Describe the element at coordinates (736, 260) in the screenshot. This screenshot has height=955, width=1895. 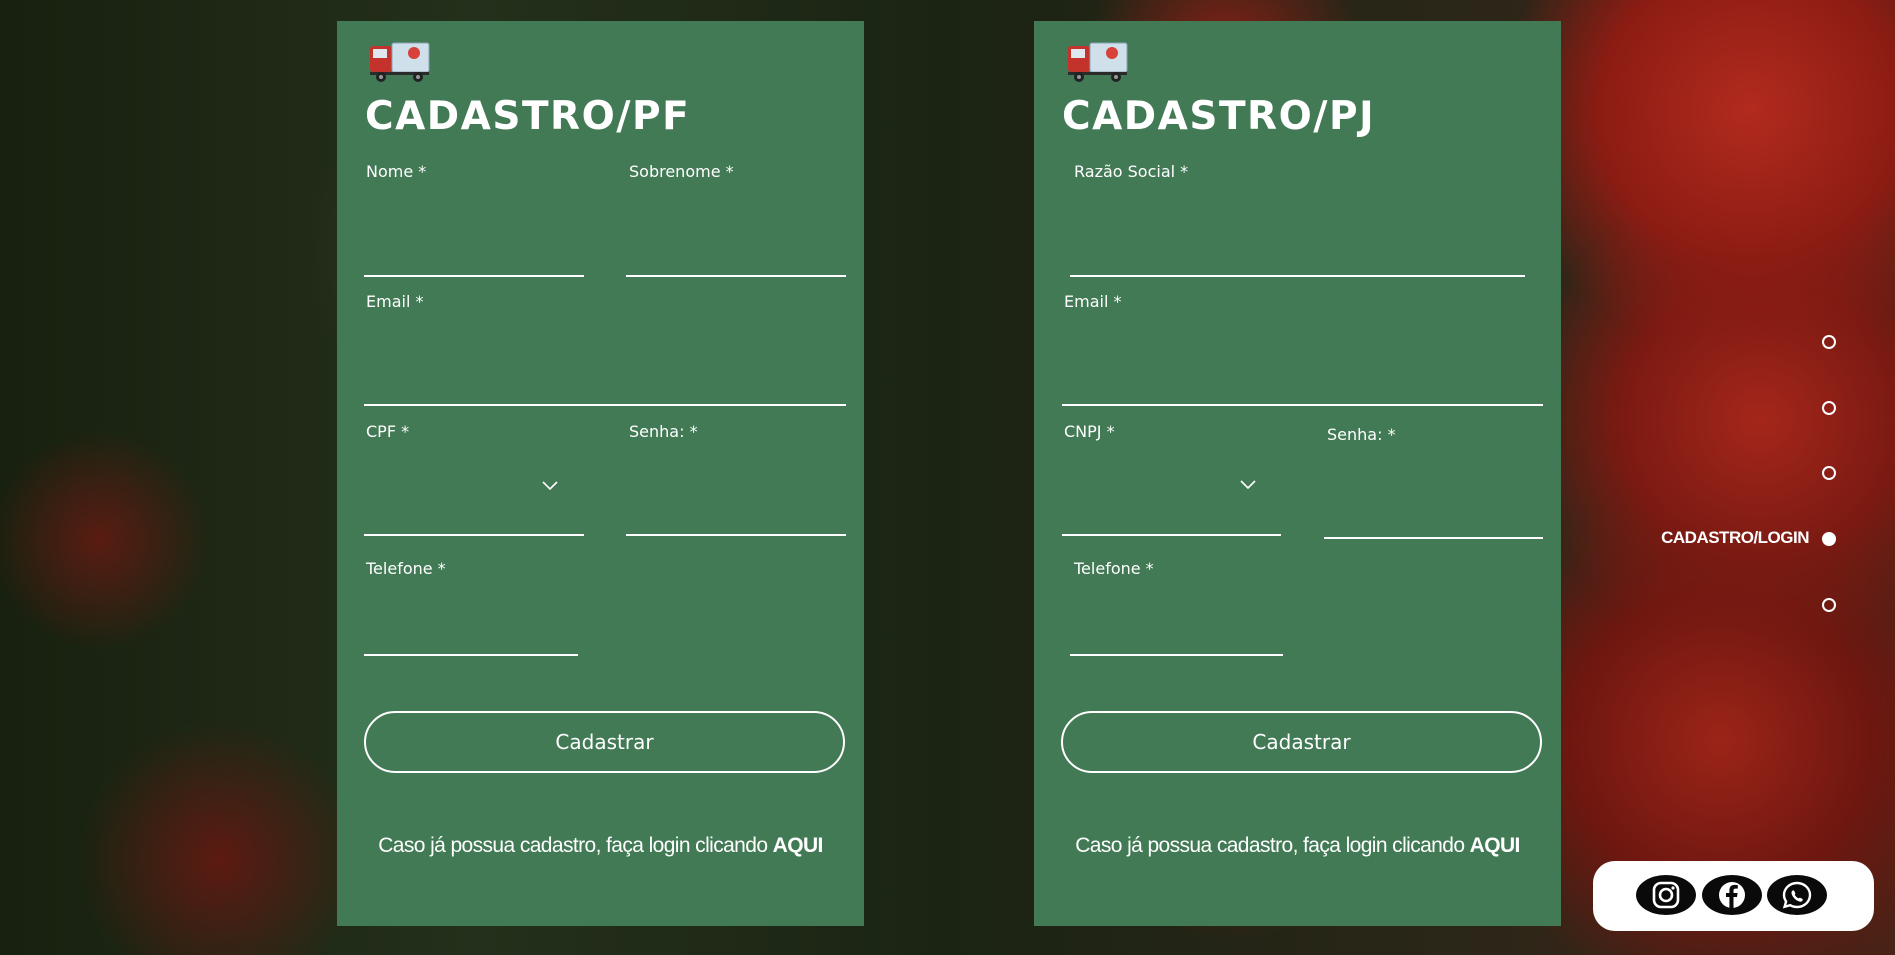
I see `sobrenome-input` at that location.